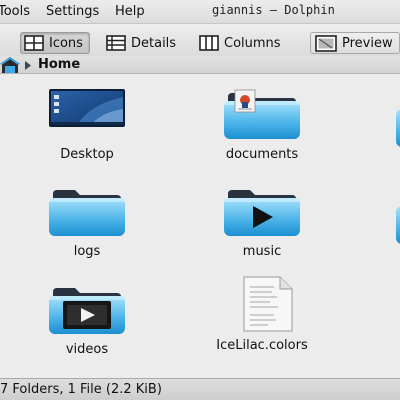 Image resolution: width=400 pixels, height=400 pixels. I want to click on file-item-documents: documents, so click(262, 125).